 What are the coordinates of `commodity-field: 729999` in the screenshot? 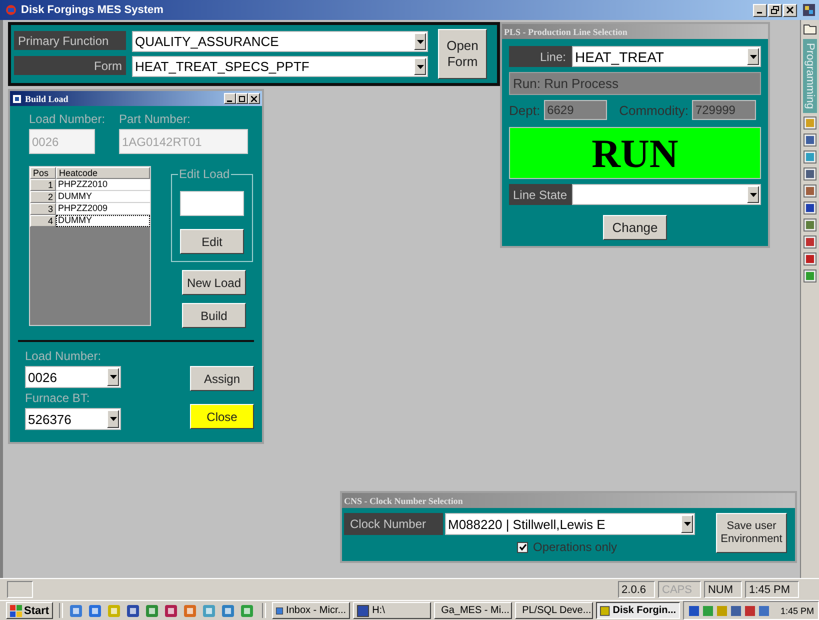 It's located at (724, 110).